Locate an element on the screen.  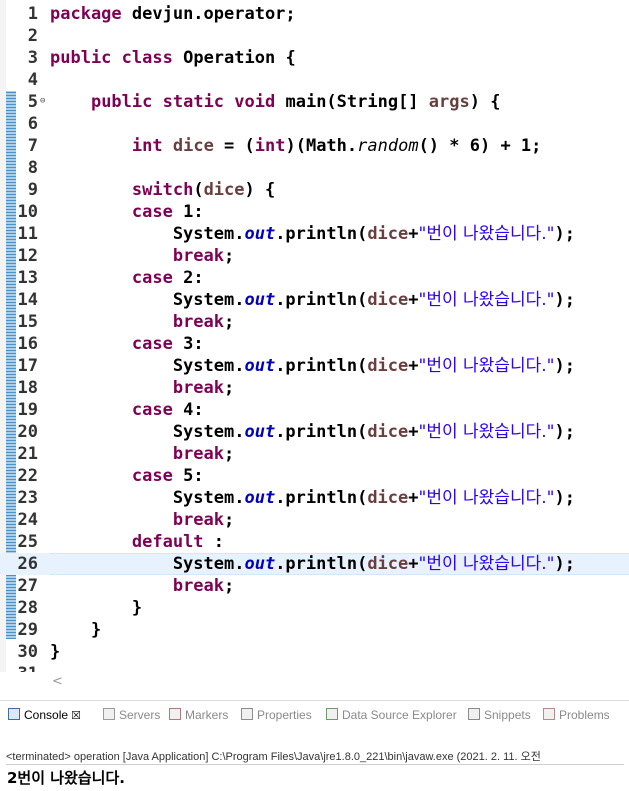
code-line: 19 case 4: is located at coordinates (314, 410).